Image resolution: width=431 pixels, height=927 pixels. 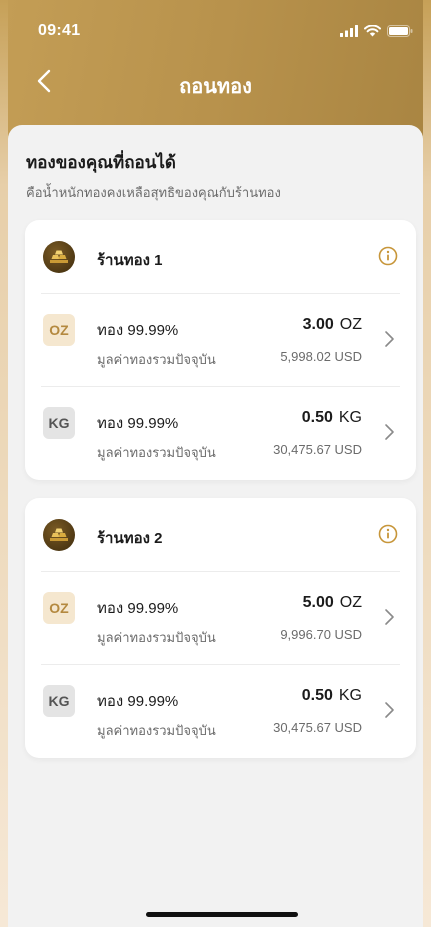 I want to click on background-edge-right, so click(x=427, y=463).